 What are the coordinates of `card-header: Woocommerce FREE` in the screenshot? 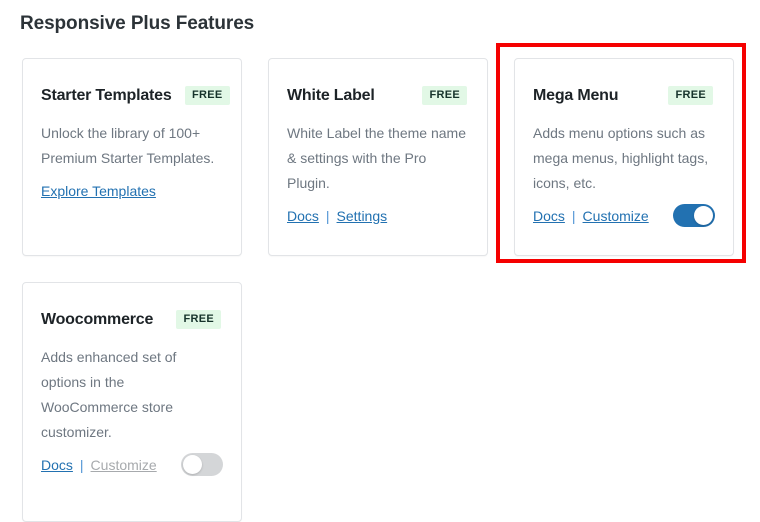 It's located at (131, 322).